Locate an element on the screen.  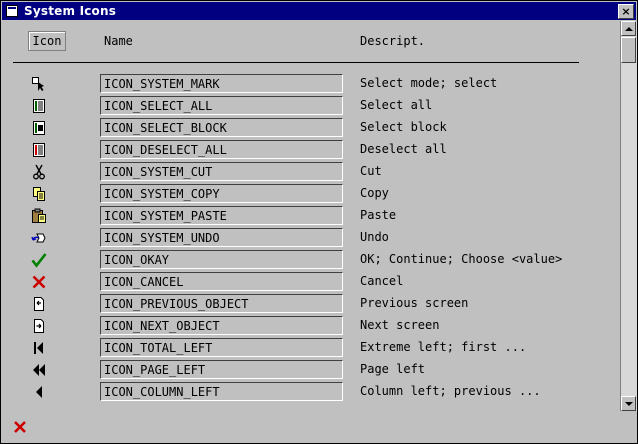
column-header-name: Name is located at coordinates (118, 41).